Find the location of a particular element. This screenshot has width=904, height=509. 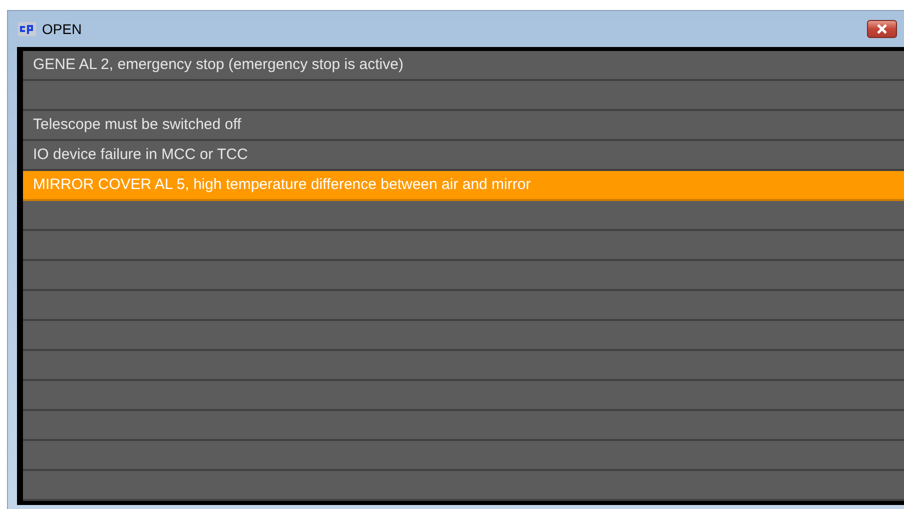

window-title: OPEN is located at coordinates (62, 29).